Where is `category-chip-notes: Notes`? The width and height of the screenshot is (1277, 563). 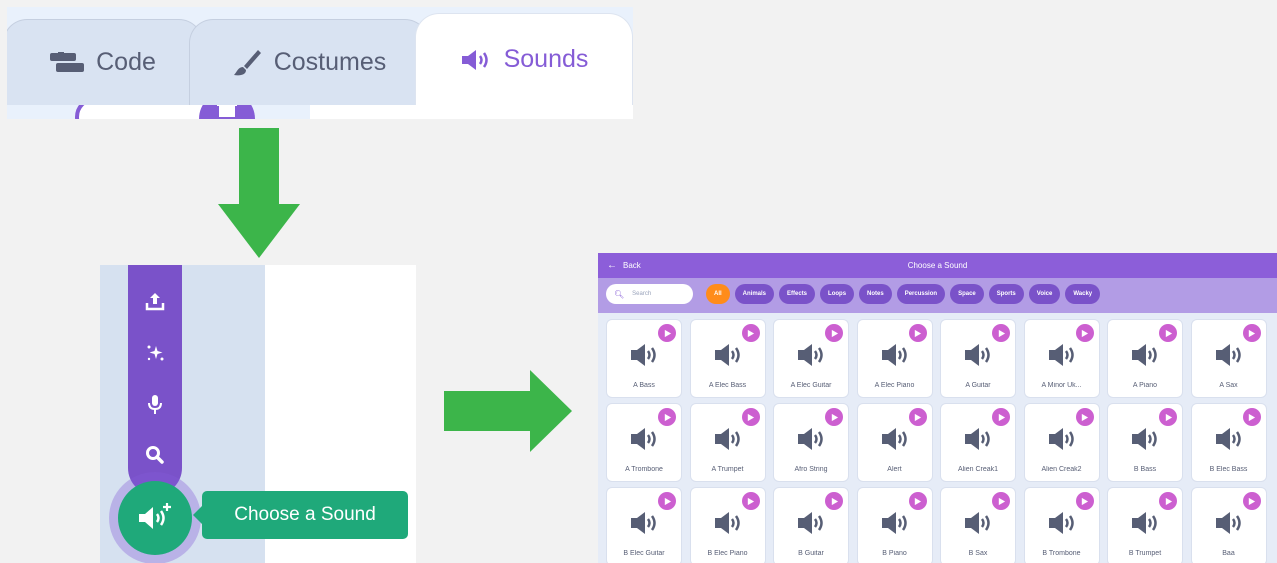 category-chip-notes: Notes is located at coordinates (875, 294).